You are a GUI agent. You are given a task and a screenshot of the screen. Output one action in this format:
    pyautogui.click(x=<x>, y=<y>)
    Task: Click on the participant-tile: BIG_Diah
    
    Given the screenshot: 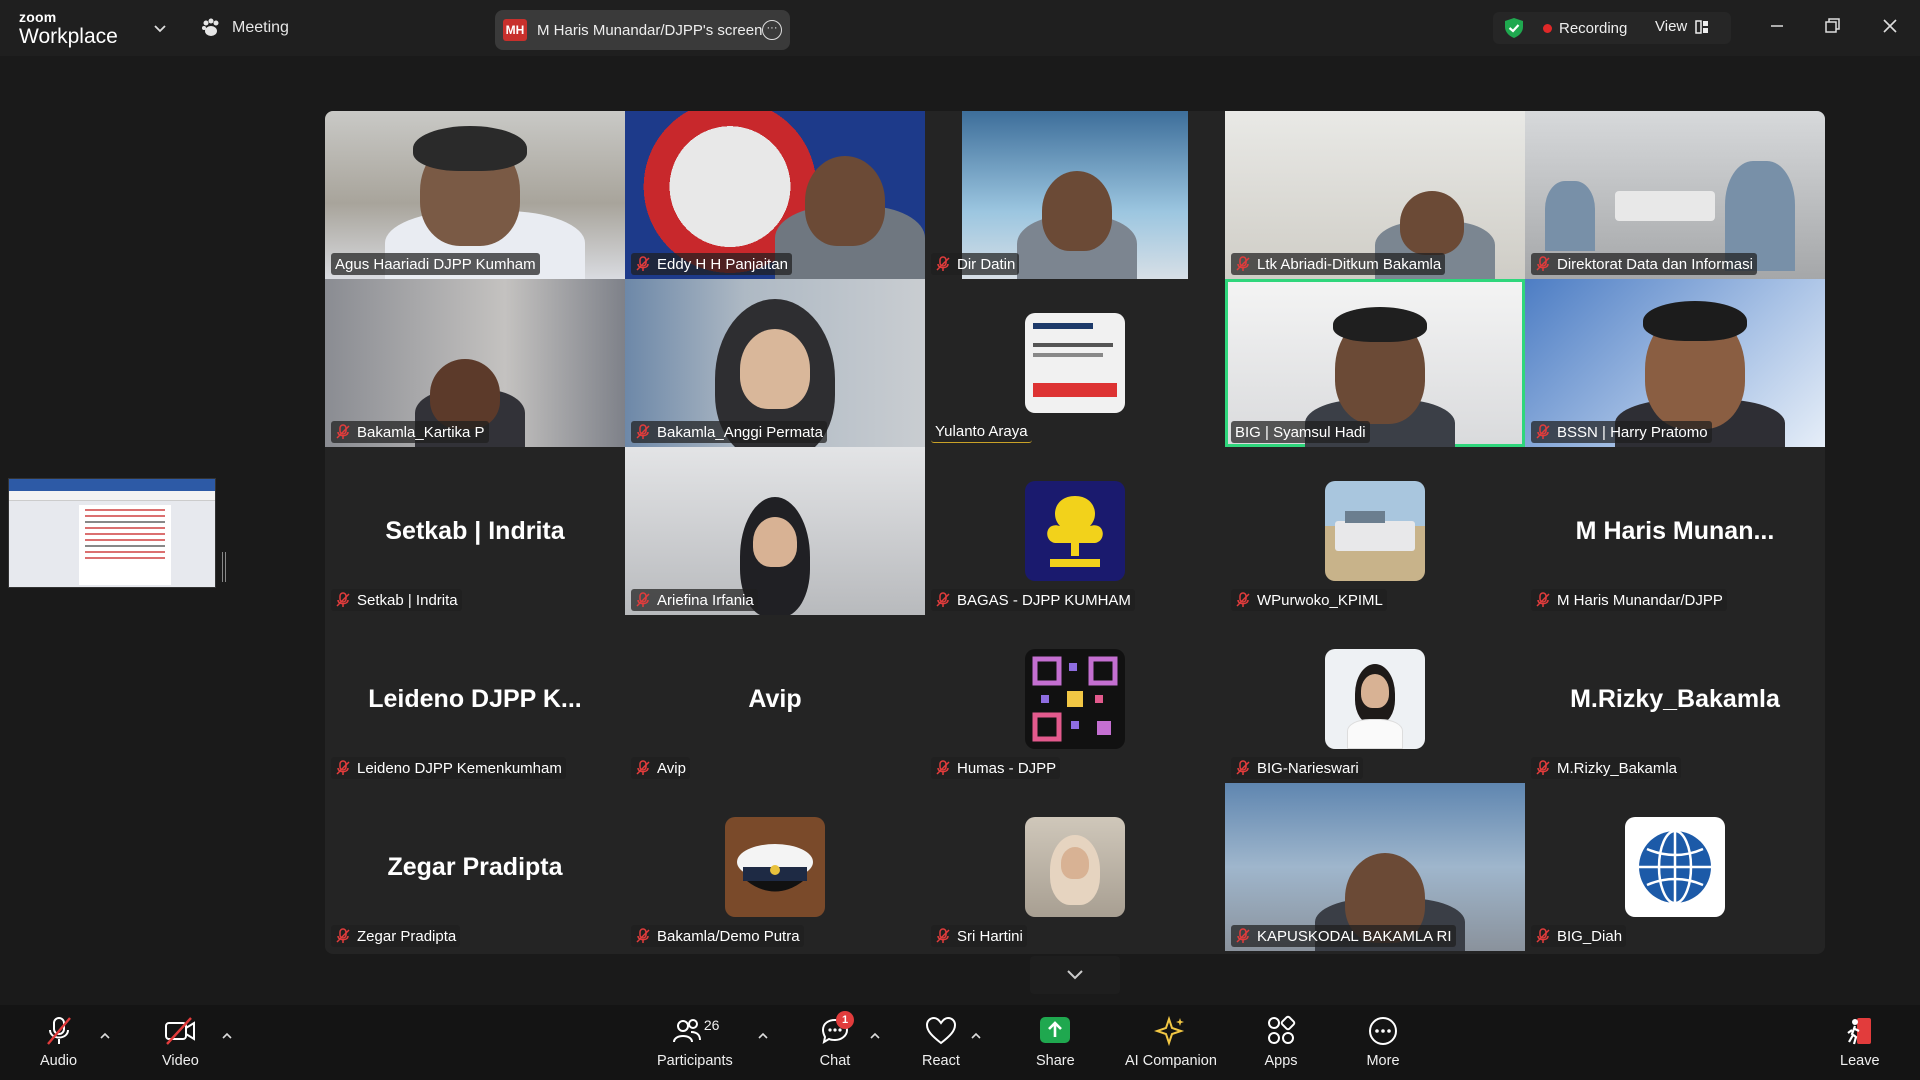 What is the action you would take?
    pyautogui.click(x=1675, y=867)
    